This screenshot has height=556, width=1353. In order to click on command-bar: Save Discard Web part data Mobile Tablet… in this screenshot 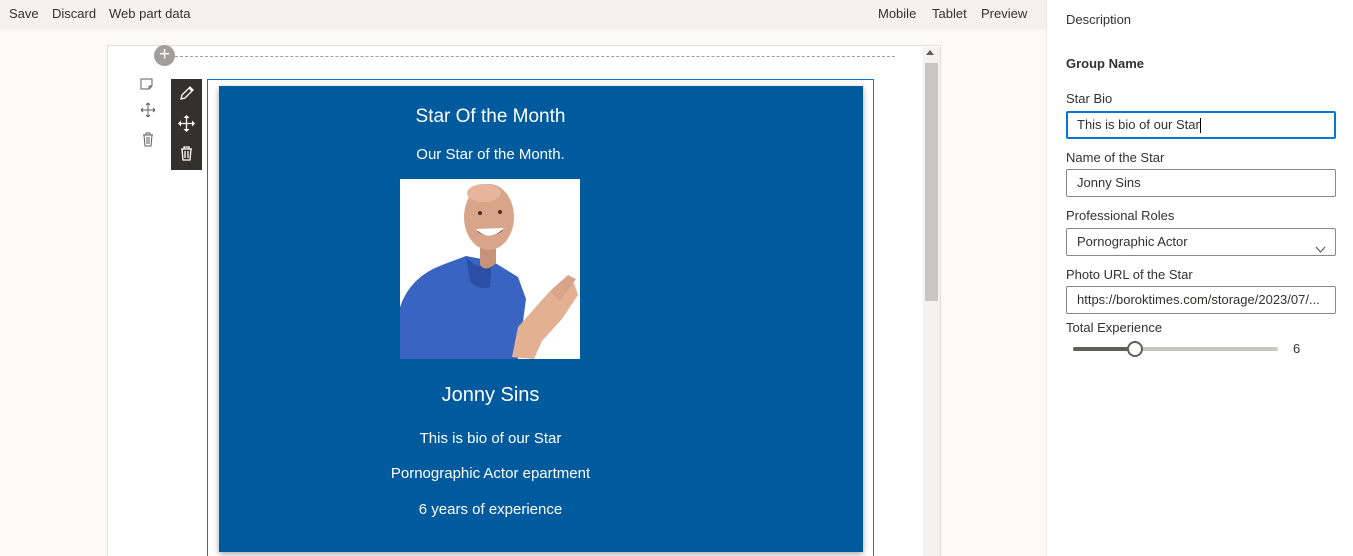, I will do `click(523, 15)`.